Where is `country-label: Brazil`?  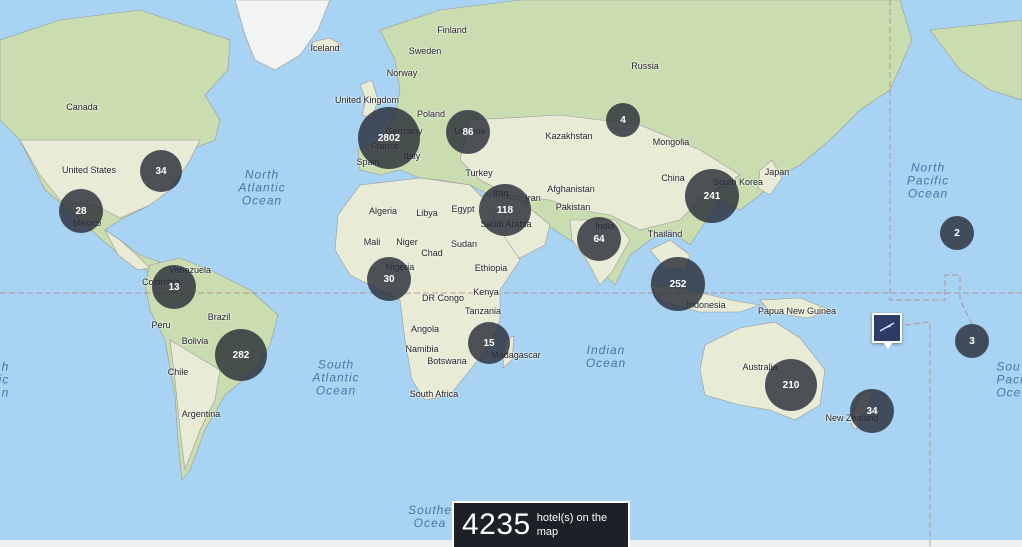
country-label: Brazil is located at coordinates (219, 317).